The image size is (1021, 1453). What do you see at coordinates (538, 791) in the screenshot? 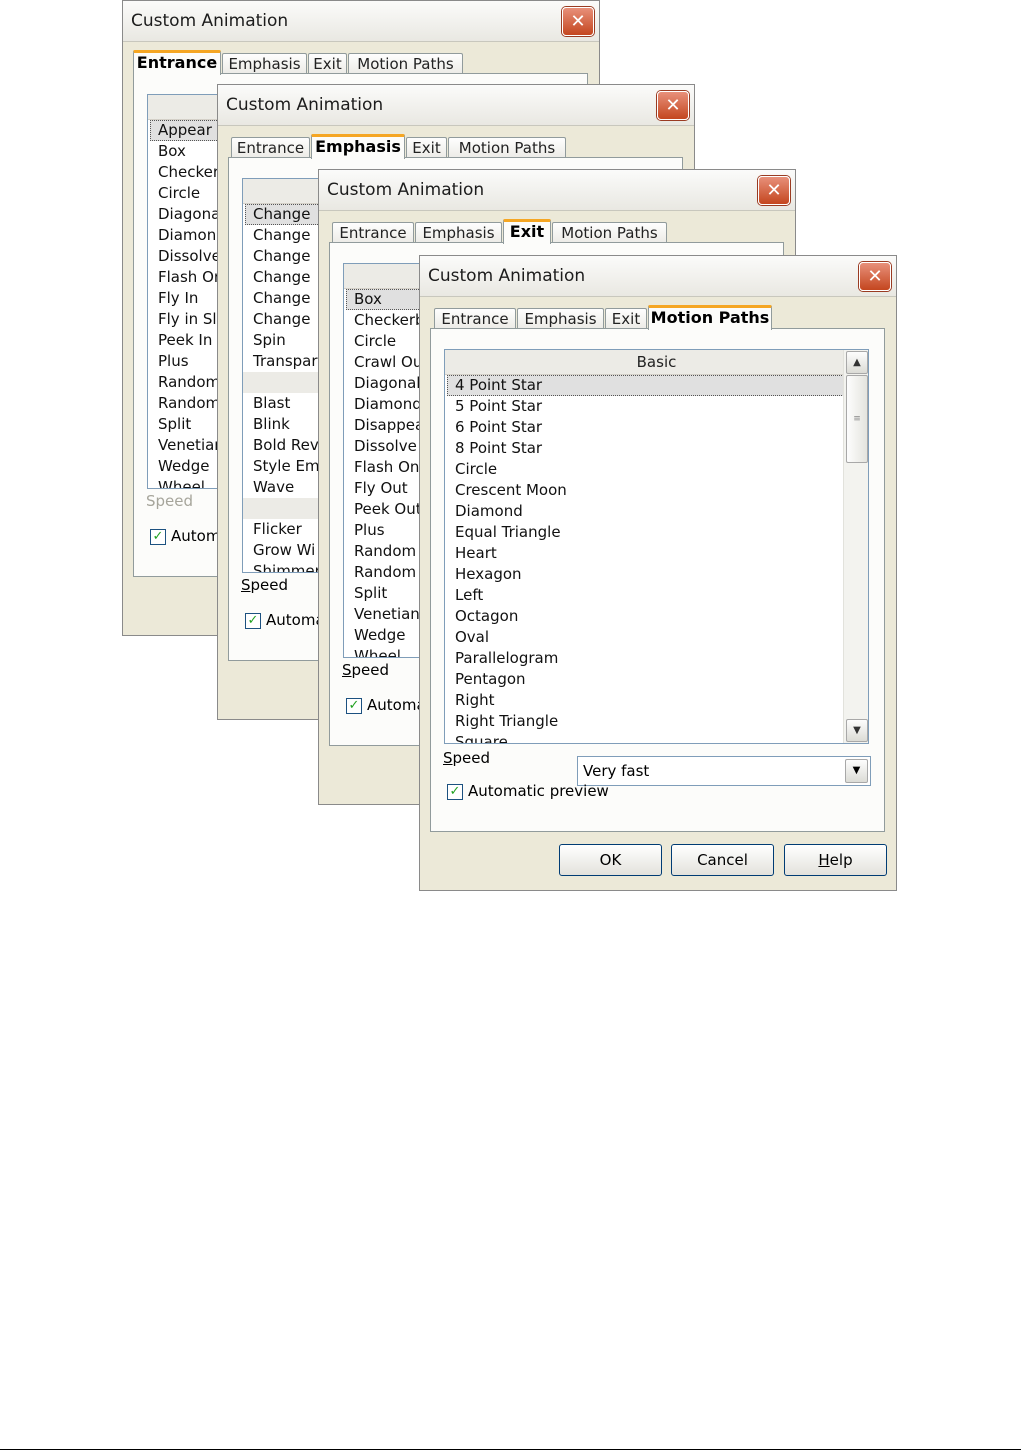
I see `automatic-preview-label: Automatic preview` at bounding box center [538, 791].